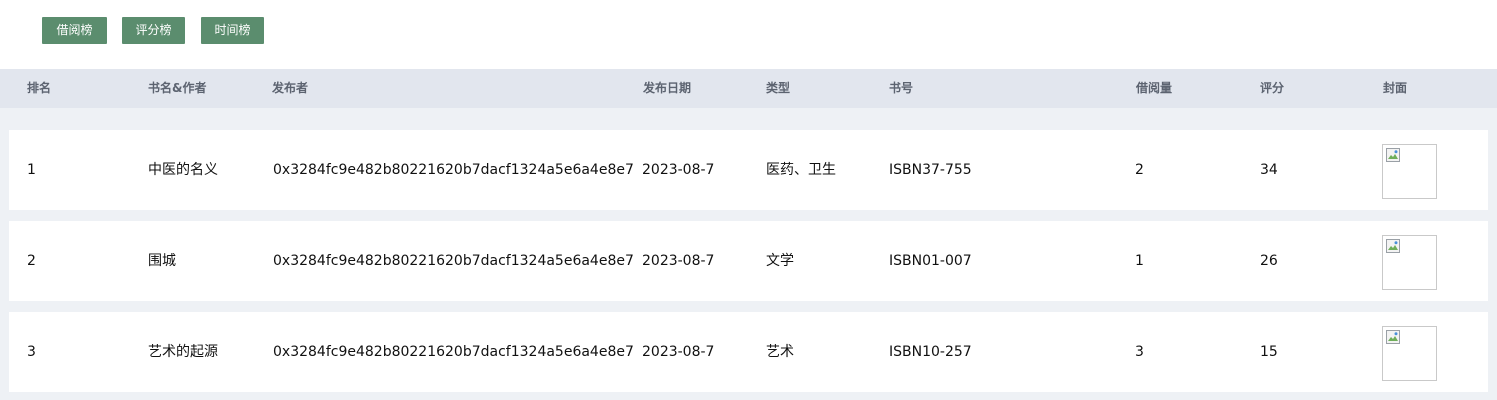  Describe the element at coordinates (74, 30) in the screenshot. I see `tab-borrow-ranking: 借阅榜` at that location.